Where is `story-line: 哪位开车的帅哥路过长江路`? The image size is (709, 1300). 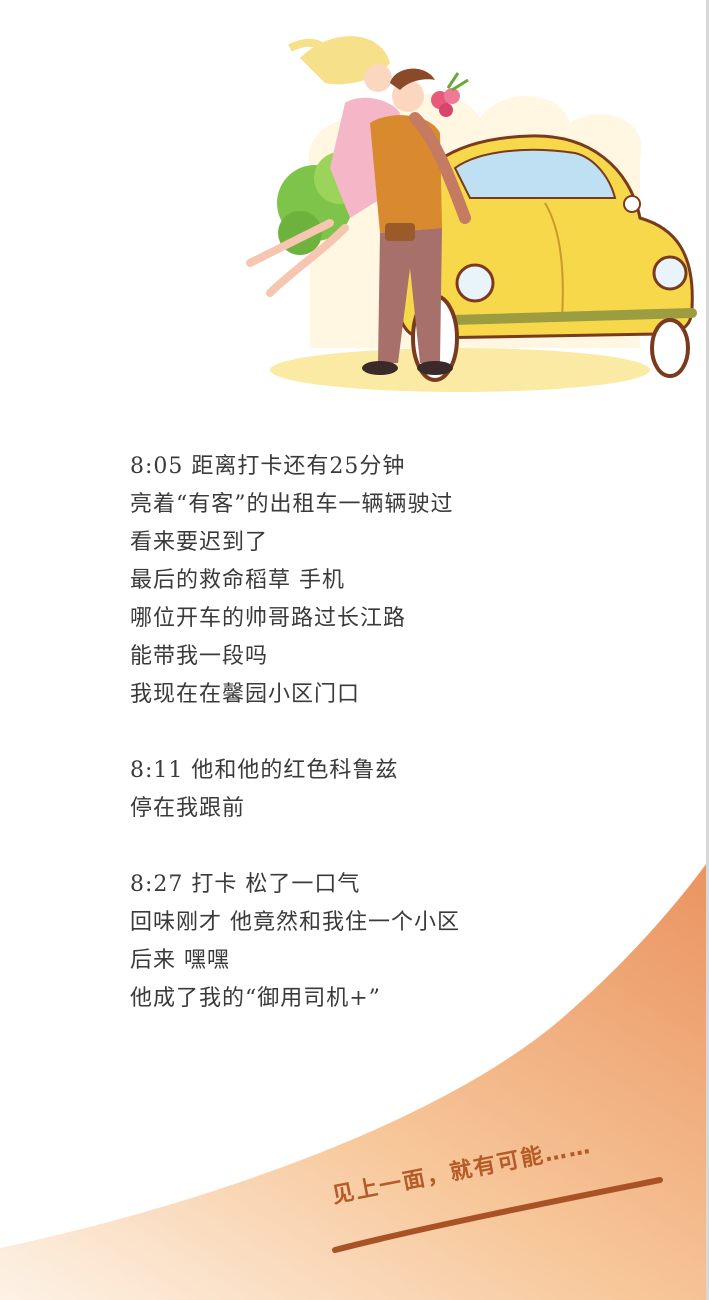 story-line: 哪位开车的帅哥路过长江路 is located at coordinates (268, 618).